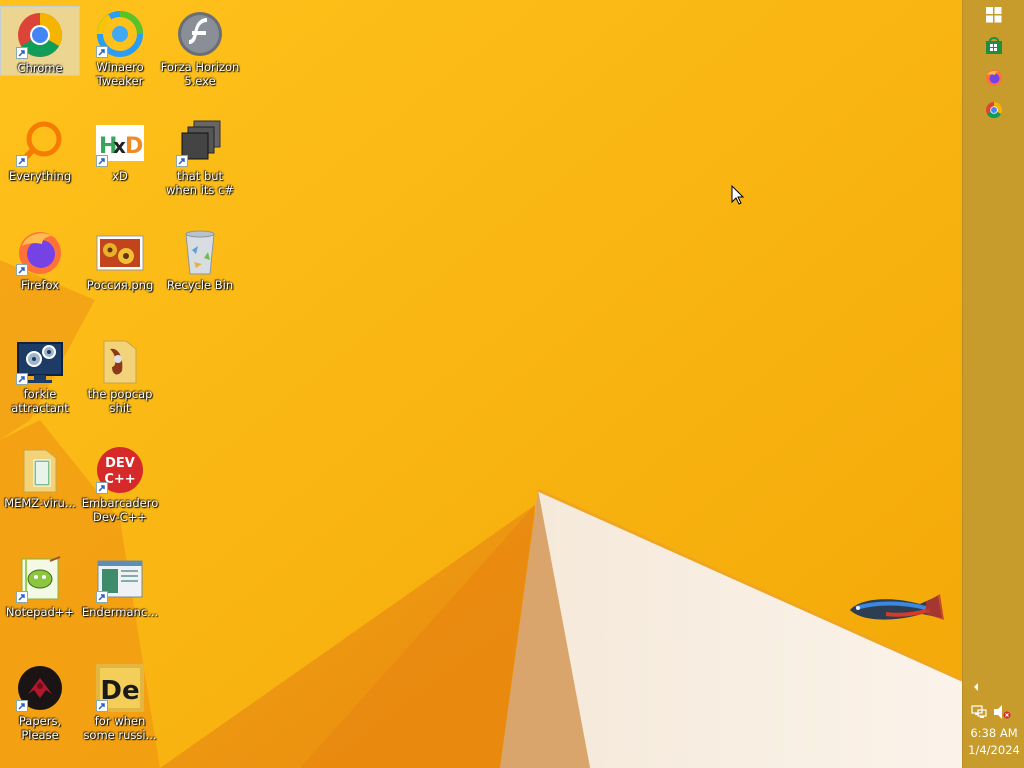 Image resolution: width=1024 pixels, height=768 pixels. I want to click on desktop-icon-notepadpp: Notepad++, so click(40, 603).